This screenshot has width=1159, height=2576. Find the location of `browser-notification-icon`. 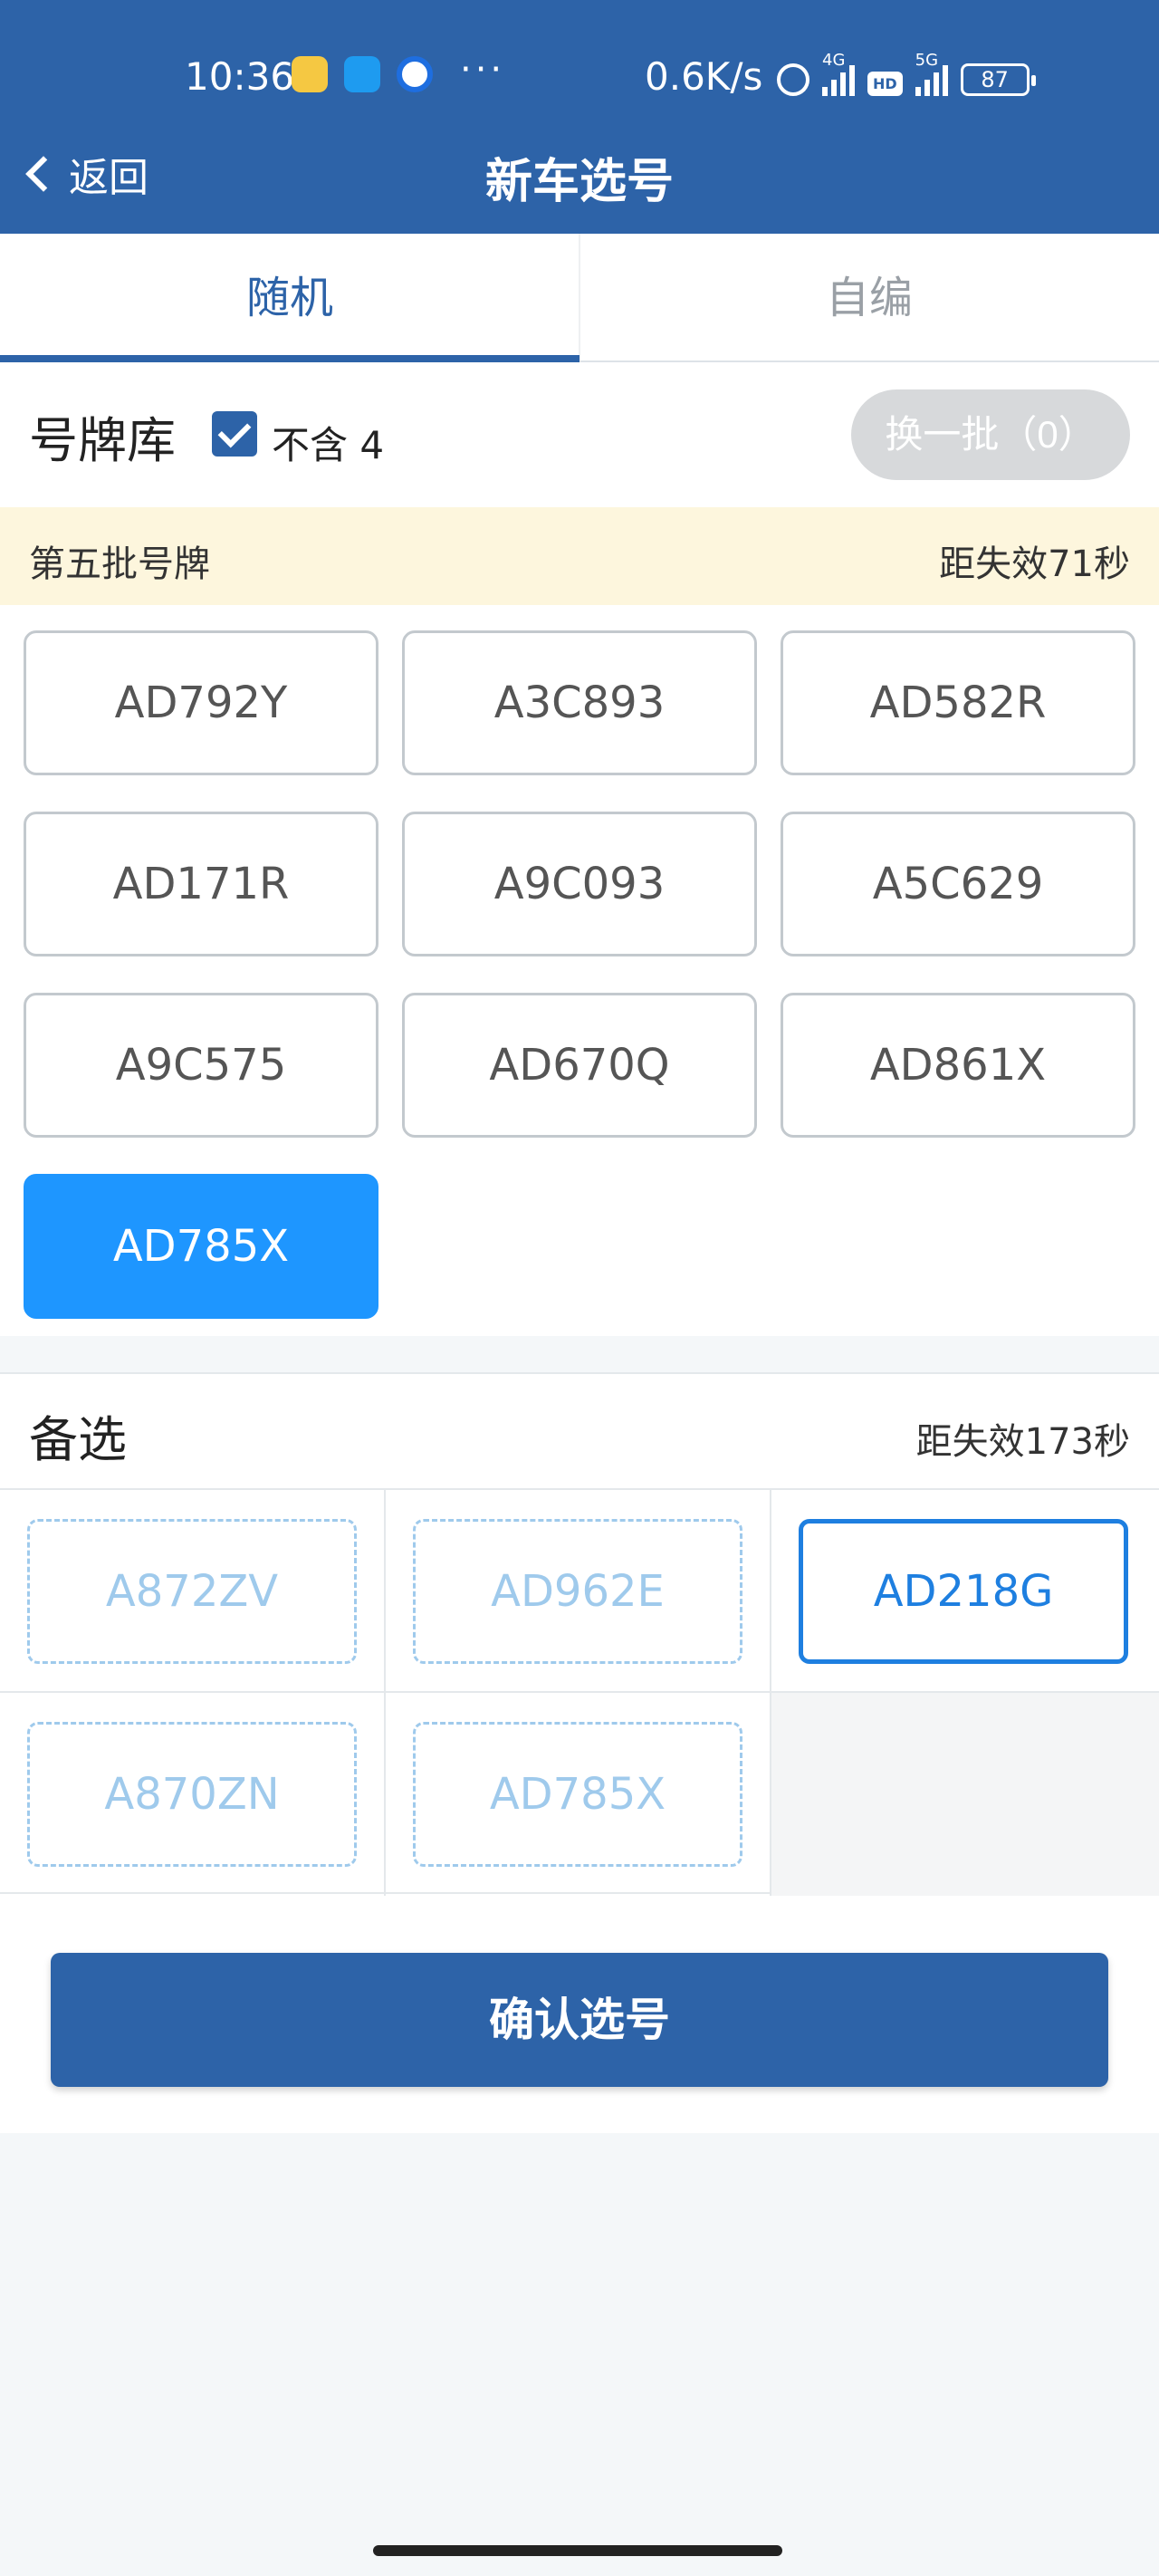

browser-notification-icon is located at coordinates (415, 74).